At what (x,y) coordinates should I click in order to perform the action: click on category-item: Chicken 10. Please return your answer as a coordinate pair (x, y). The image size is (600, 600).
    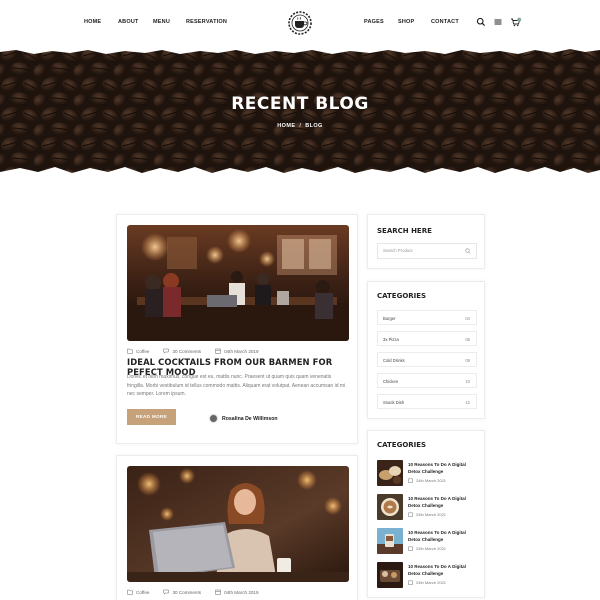
    Looking at the image, I should click on (427, 380).